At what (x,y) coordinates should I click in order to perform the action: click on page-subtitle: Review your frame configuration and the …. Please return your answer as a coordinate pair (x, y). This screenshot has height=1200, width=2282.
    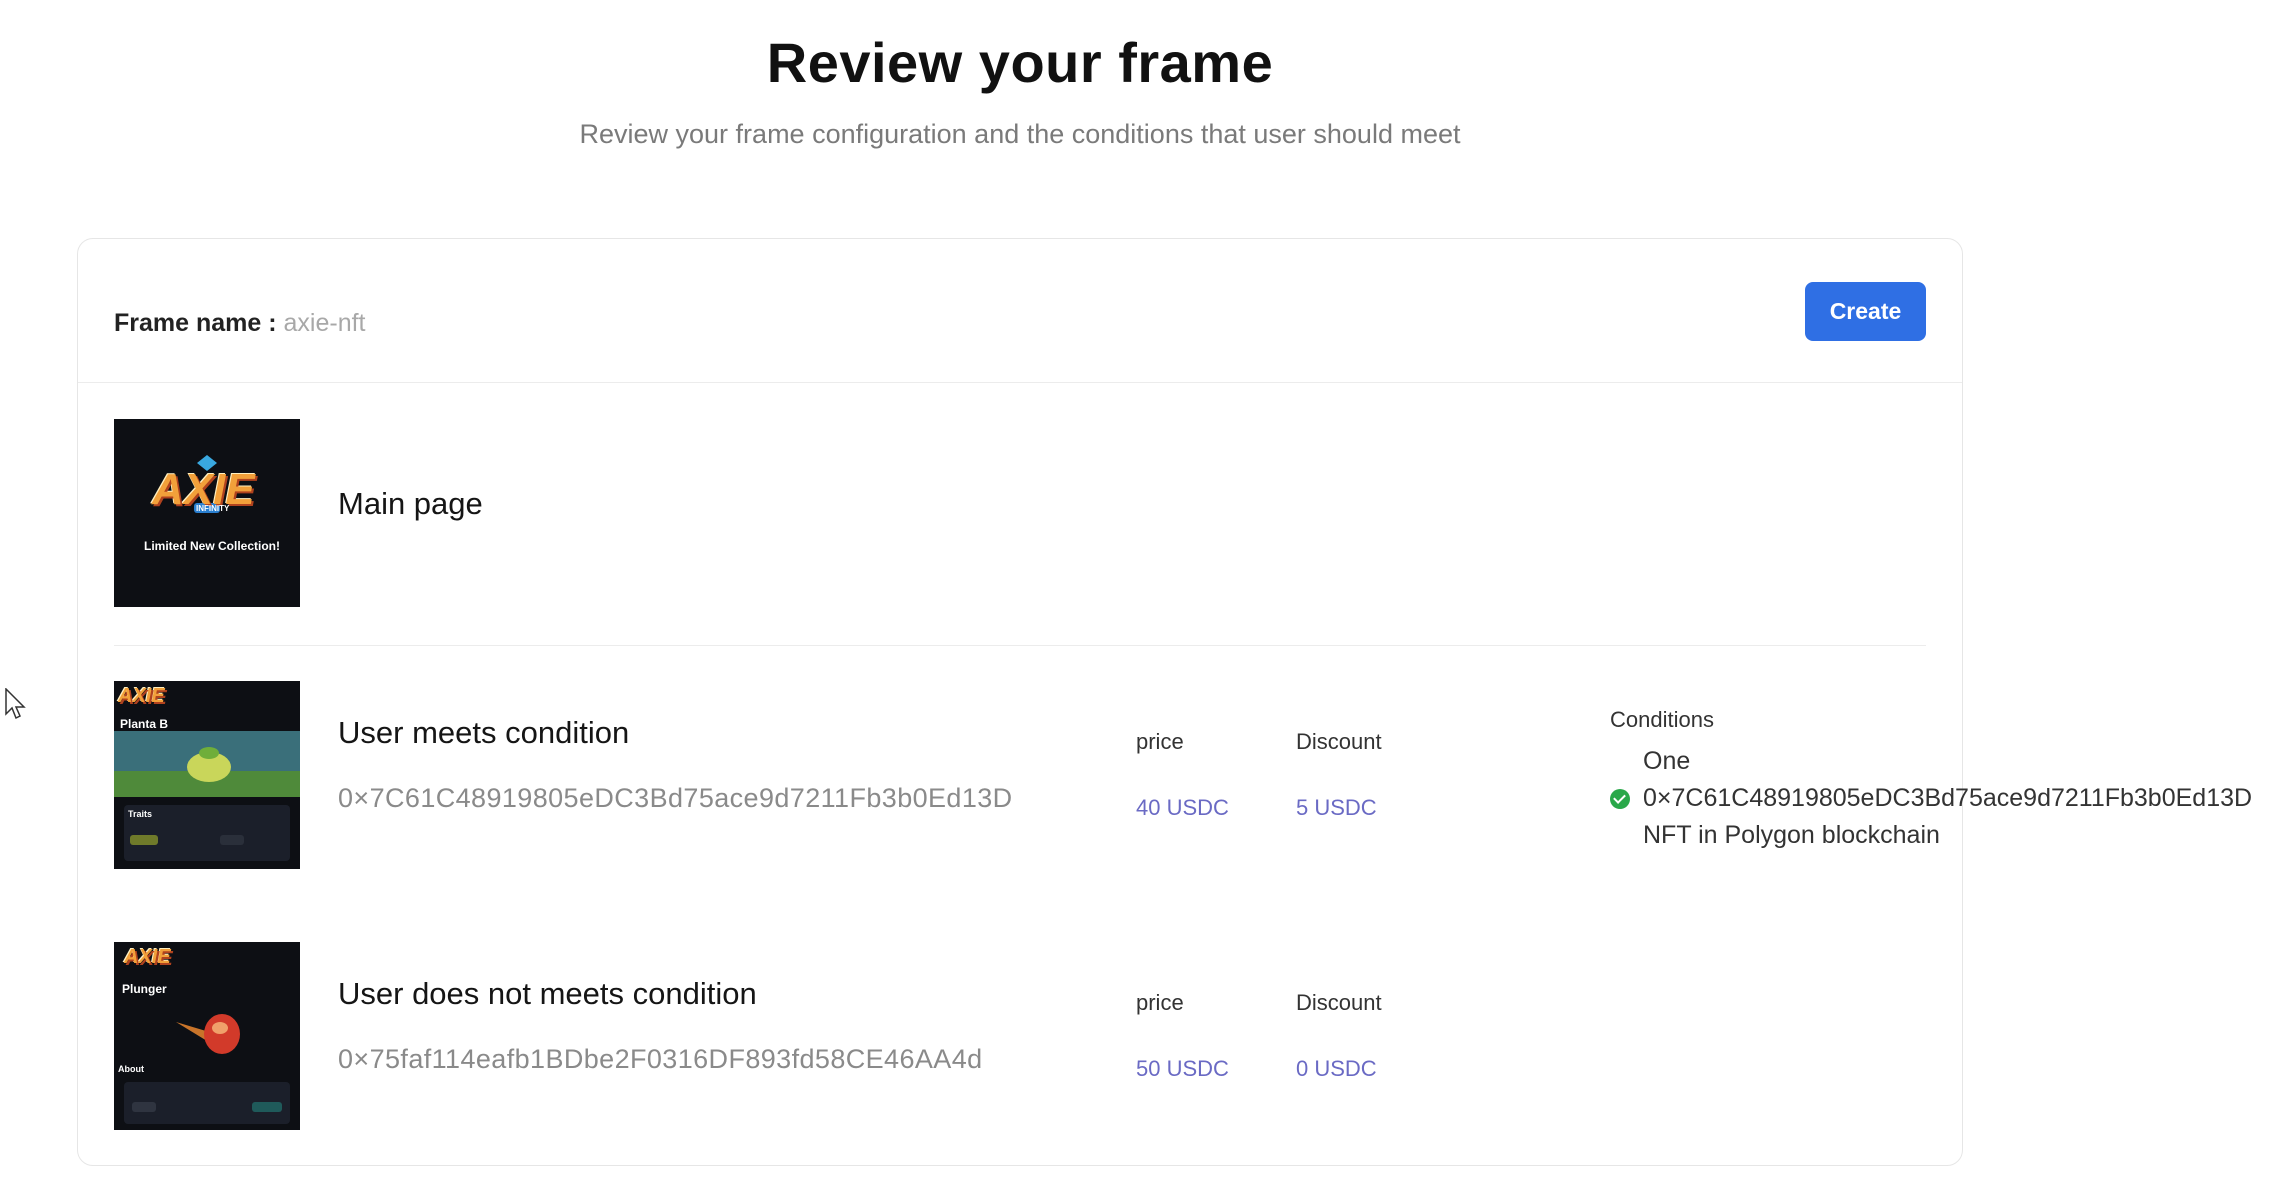
    Looking at the image, I should click on (1020, 134).